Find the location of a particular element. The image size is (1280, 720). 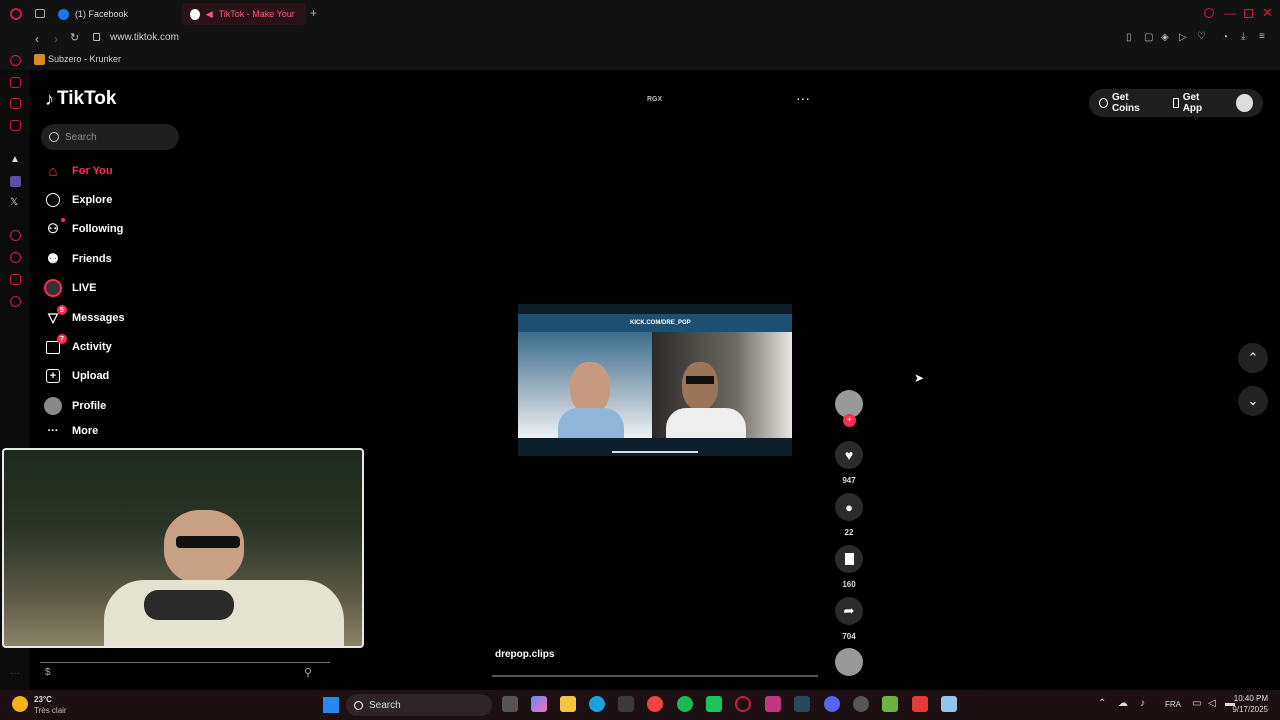

messenger-icon is located at coordinates (15, 103).